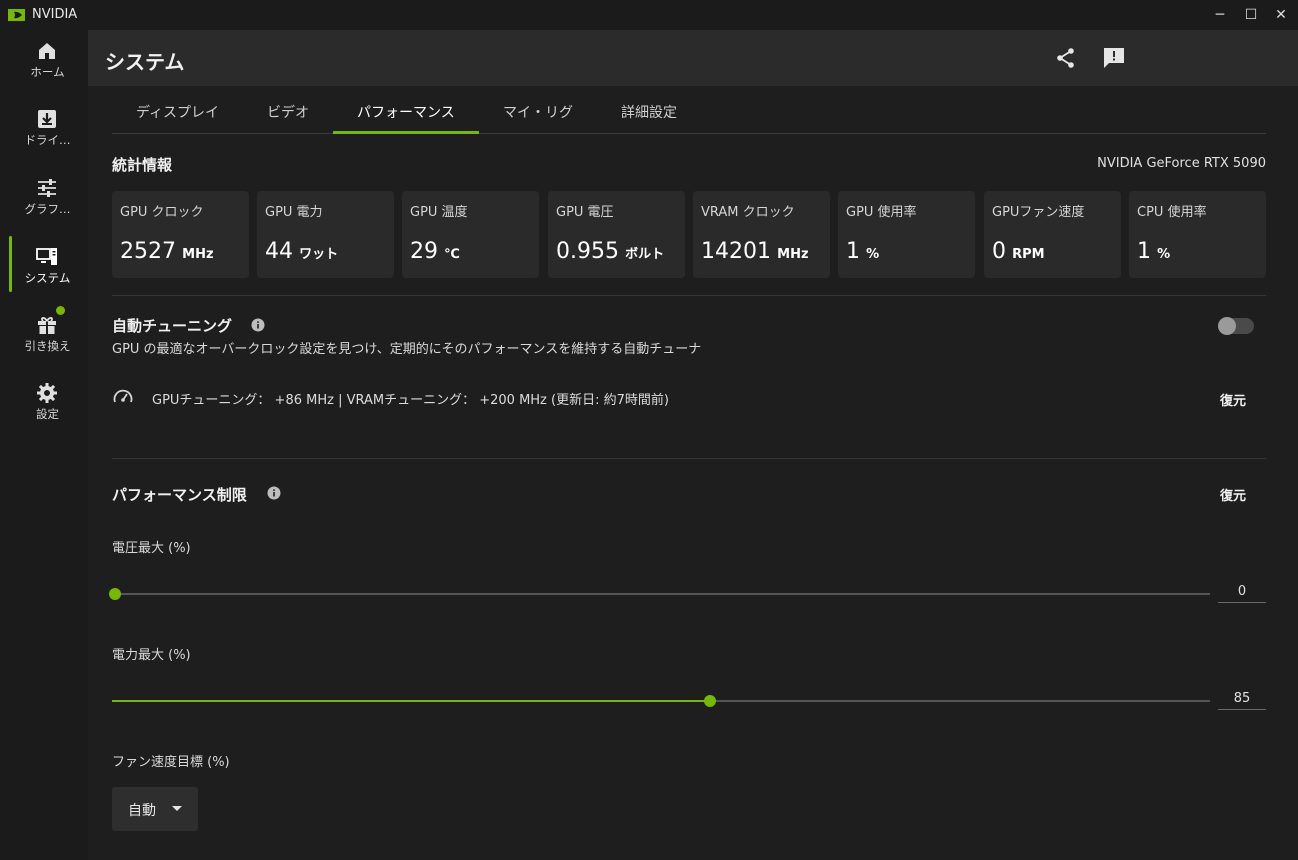 The width and height of the screenshot is (1298, 860). I want to click on divider, so click(689, 295).